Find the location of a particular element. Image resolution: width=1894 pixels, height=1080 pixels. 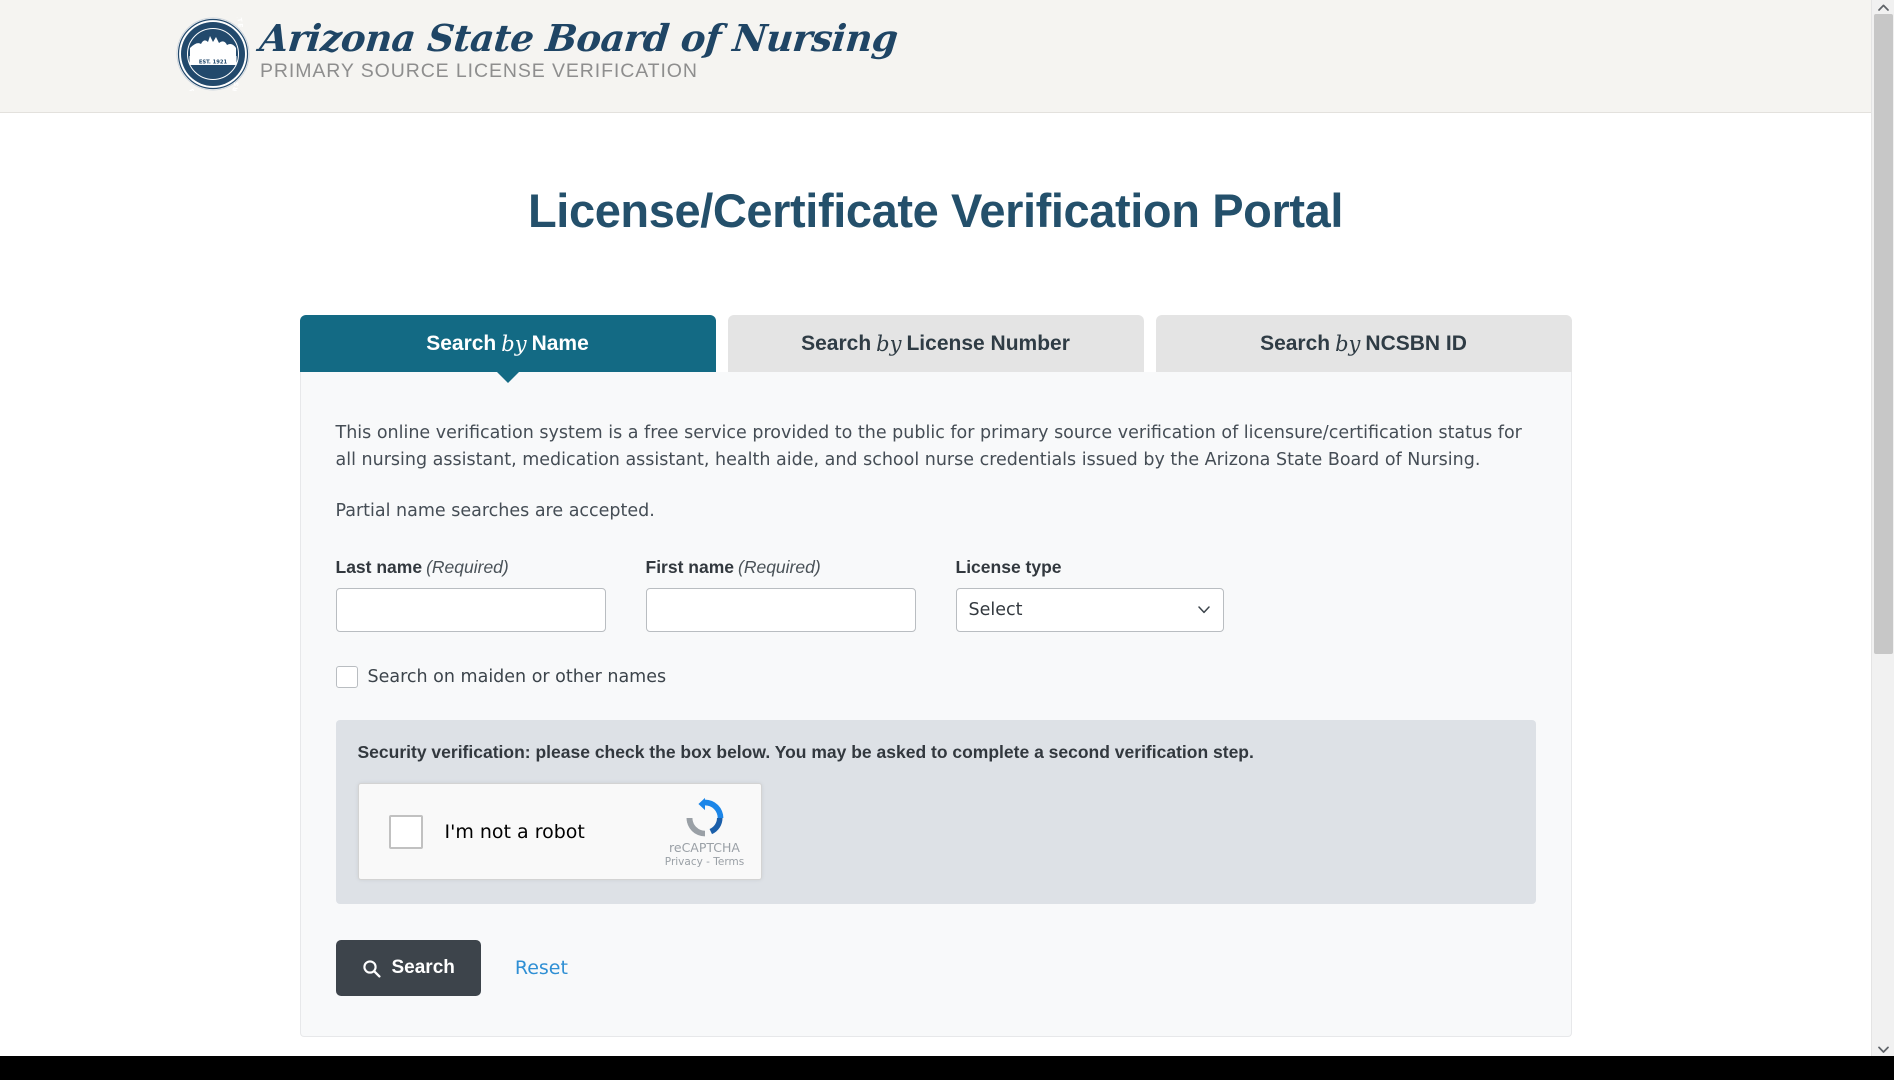

scroll-down-arrow-icon is located at coordinates (1883, 1049).